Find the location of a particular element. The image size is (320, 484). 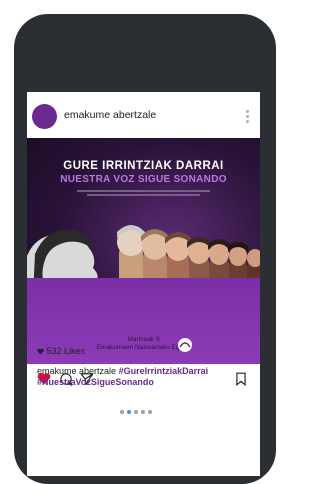

likes-row: 532 Likes is located at coordinates (61, 351).